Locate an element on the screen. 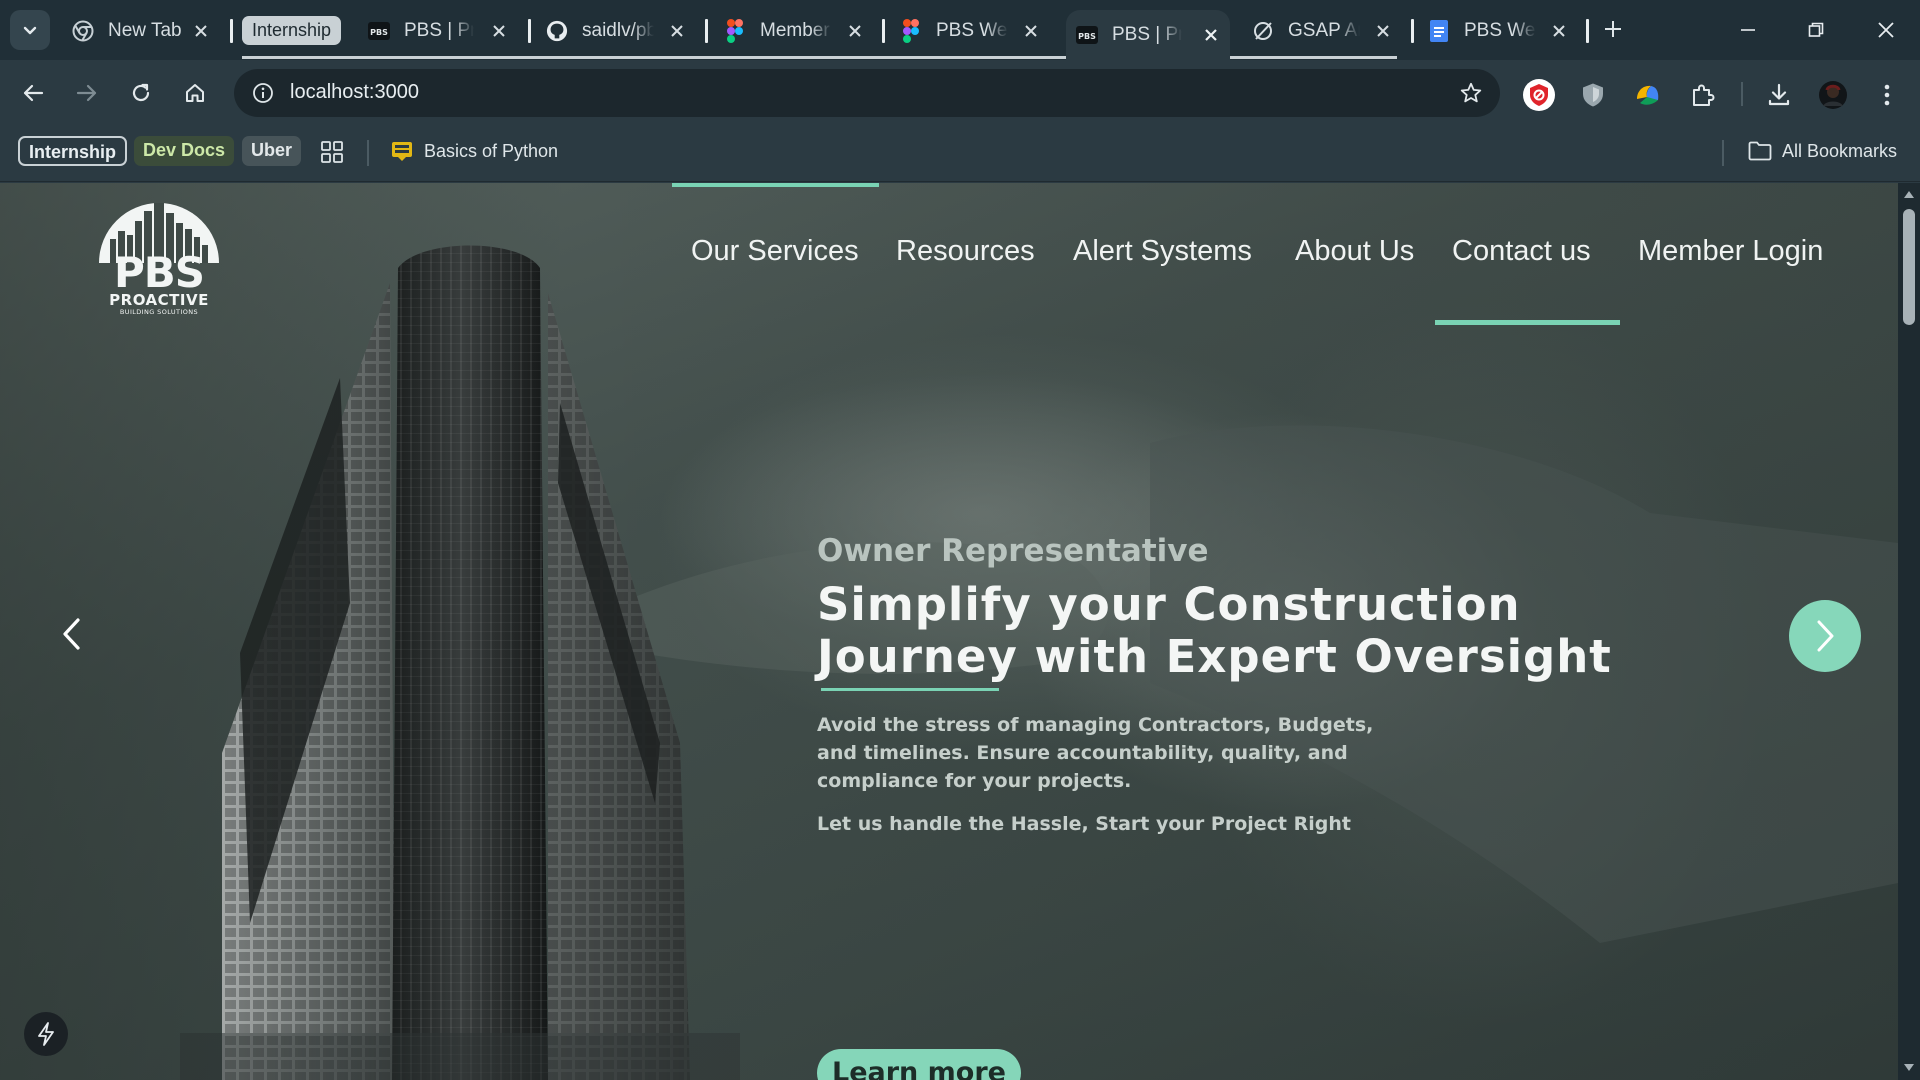 This screenshot has width=1920, height=1080. carousel-prev-button is located at coordinates (72, 634).